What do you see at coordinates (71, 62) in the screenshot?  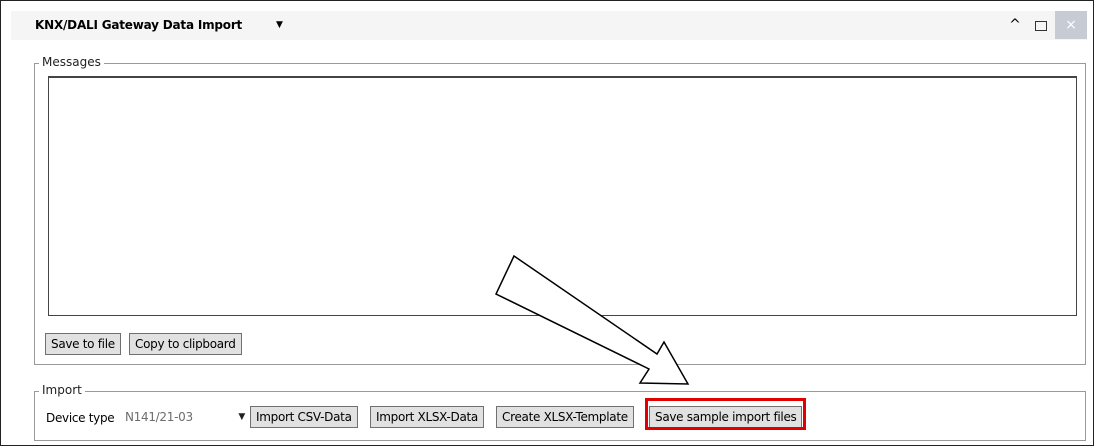 I see `messages-group-label: Messages` at bounding box center [71, 62].